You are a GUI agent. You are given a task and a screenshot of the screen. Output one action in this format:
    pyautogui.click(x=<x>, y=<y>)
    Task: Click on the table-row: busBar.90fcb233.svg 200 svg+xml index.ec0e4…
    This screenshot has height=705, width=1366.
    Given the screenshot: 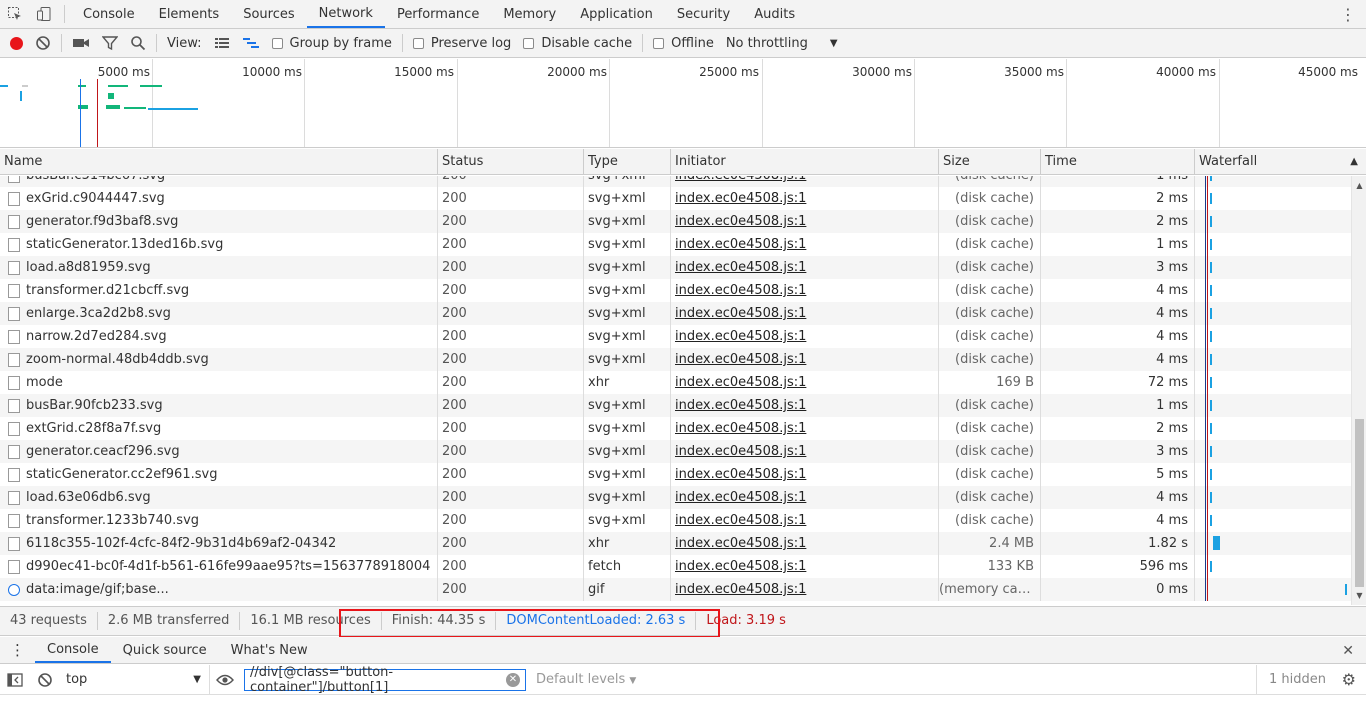 What is the action you would take?
    pyautogui.click(x=675, y=405)
    